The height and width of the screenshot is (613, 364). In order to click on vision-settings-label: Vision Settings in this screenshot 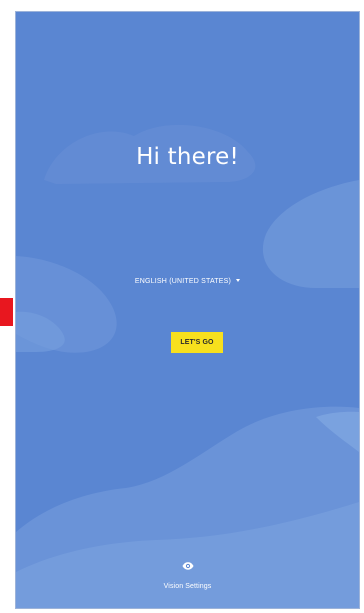, I will do `click(187, 586)`.